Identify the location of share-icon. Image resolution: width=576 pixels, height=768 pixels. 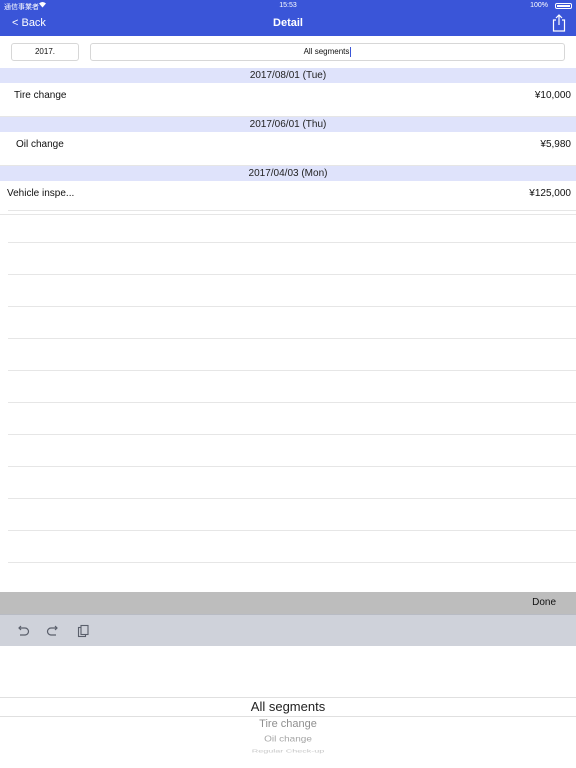
(559, 23).